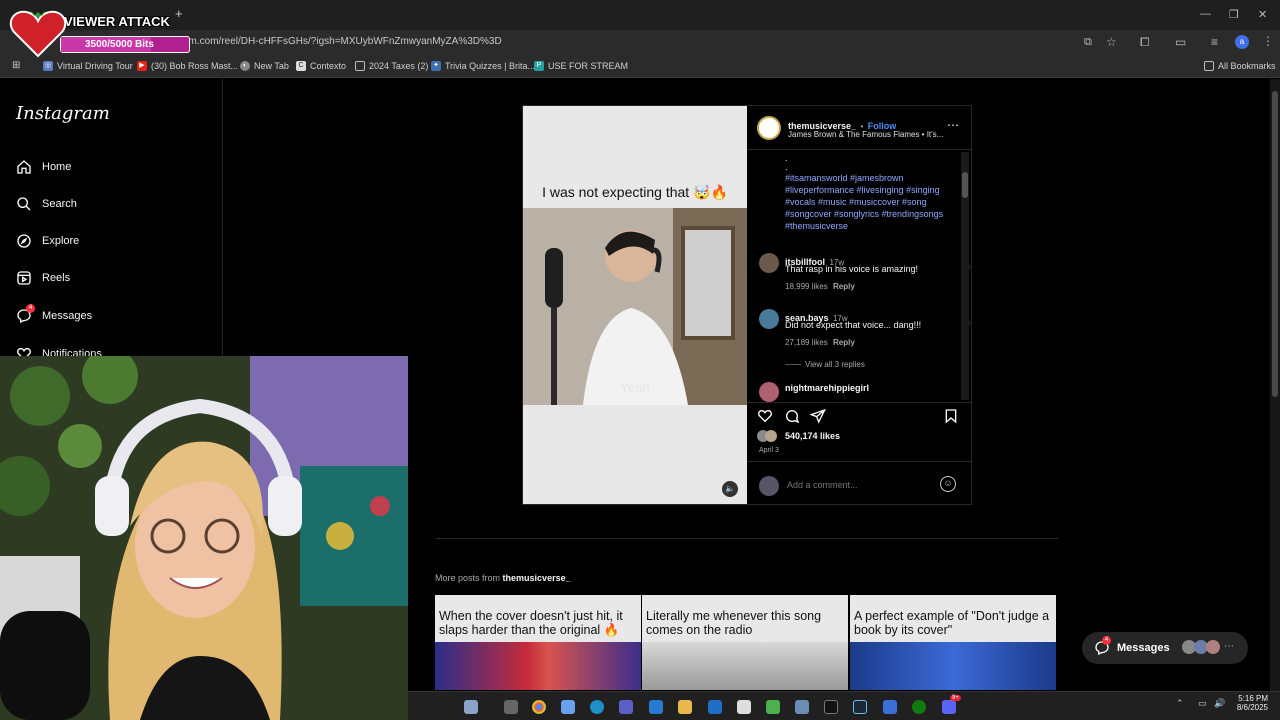  I want to click on extensions-icon: ⧠, so click(1145, 42).